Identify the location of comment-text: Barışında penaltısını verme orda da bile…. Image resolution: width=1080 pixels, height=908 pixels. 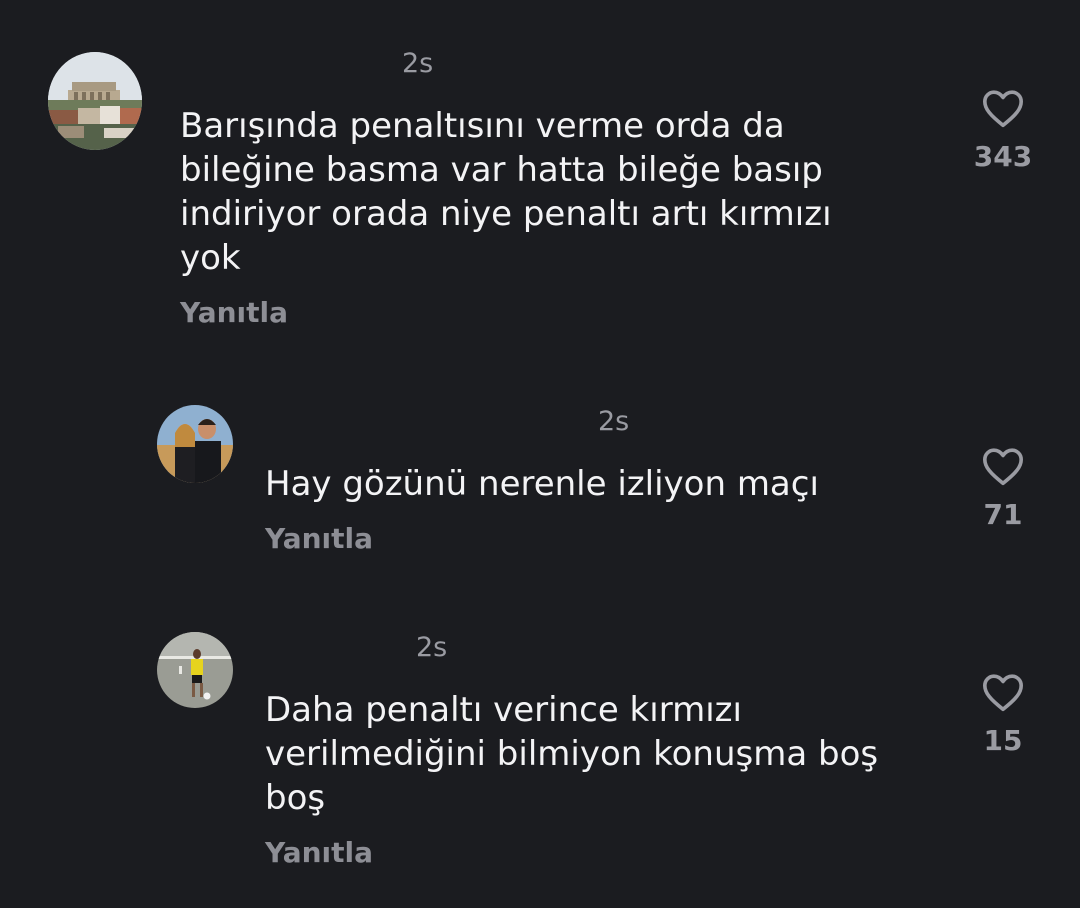
(506, 192).